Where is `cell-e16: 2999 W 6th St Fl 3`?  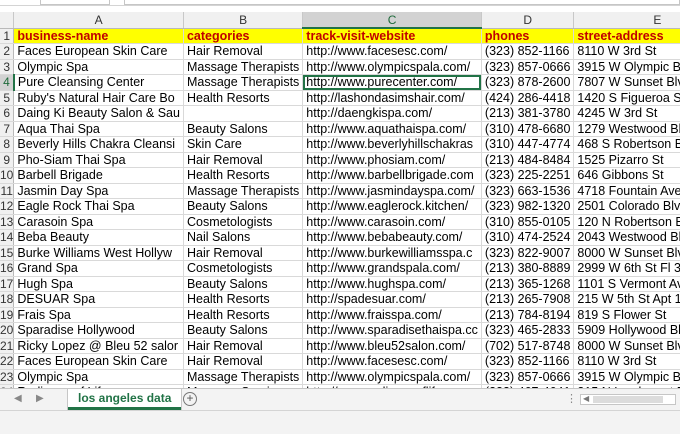
cell-e16: 2999 W 6th St Fl 3 is located at coordinates (626, 268).